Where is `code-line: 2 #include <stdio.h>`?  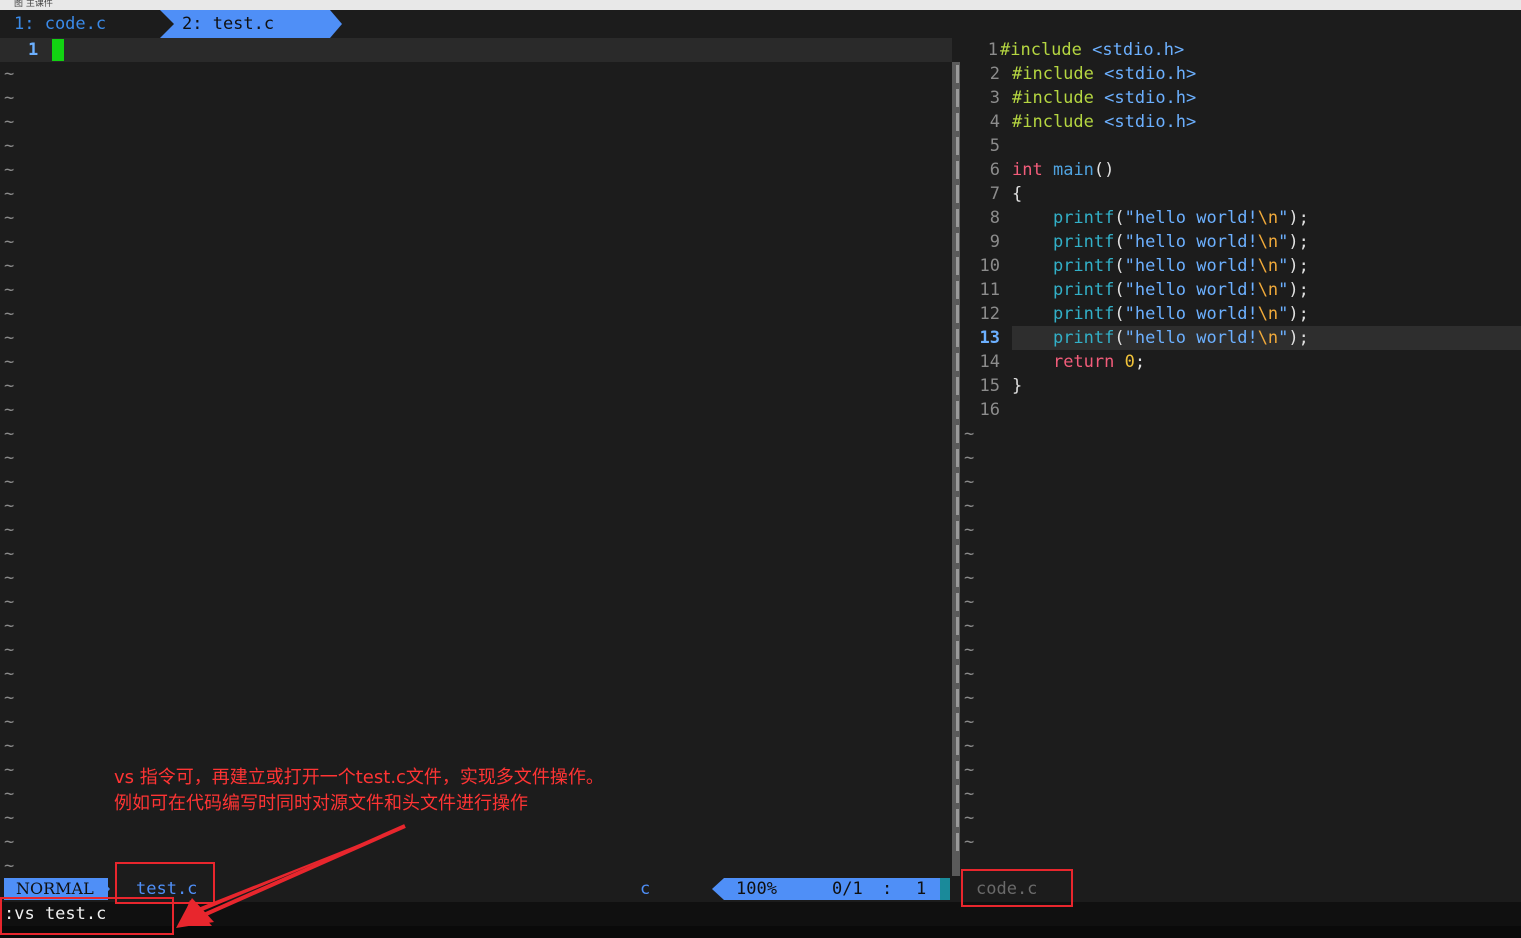
code-line: 2 #include <stdio.h> is located at coordinates (1238, 74).